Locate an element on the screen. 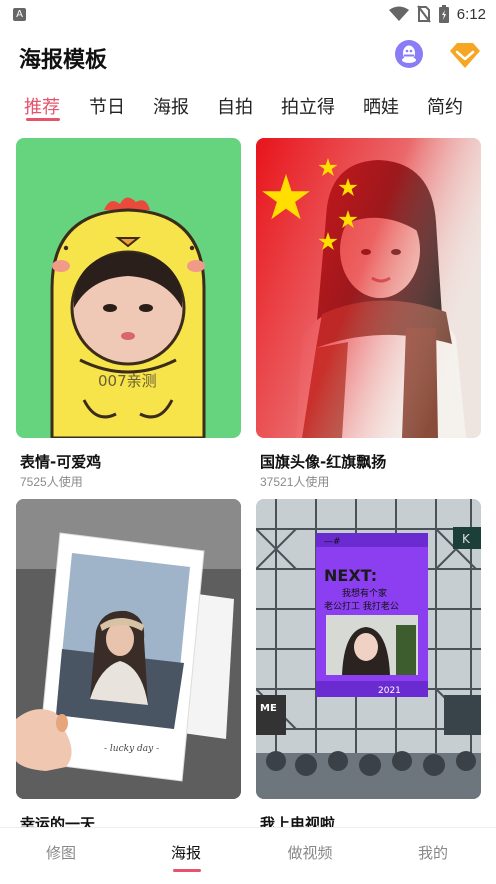  screen-line-1: 我想有个家 is located at coordinates (364, 593).